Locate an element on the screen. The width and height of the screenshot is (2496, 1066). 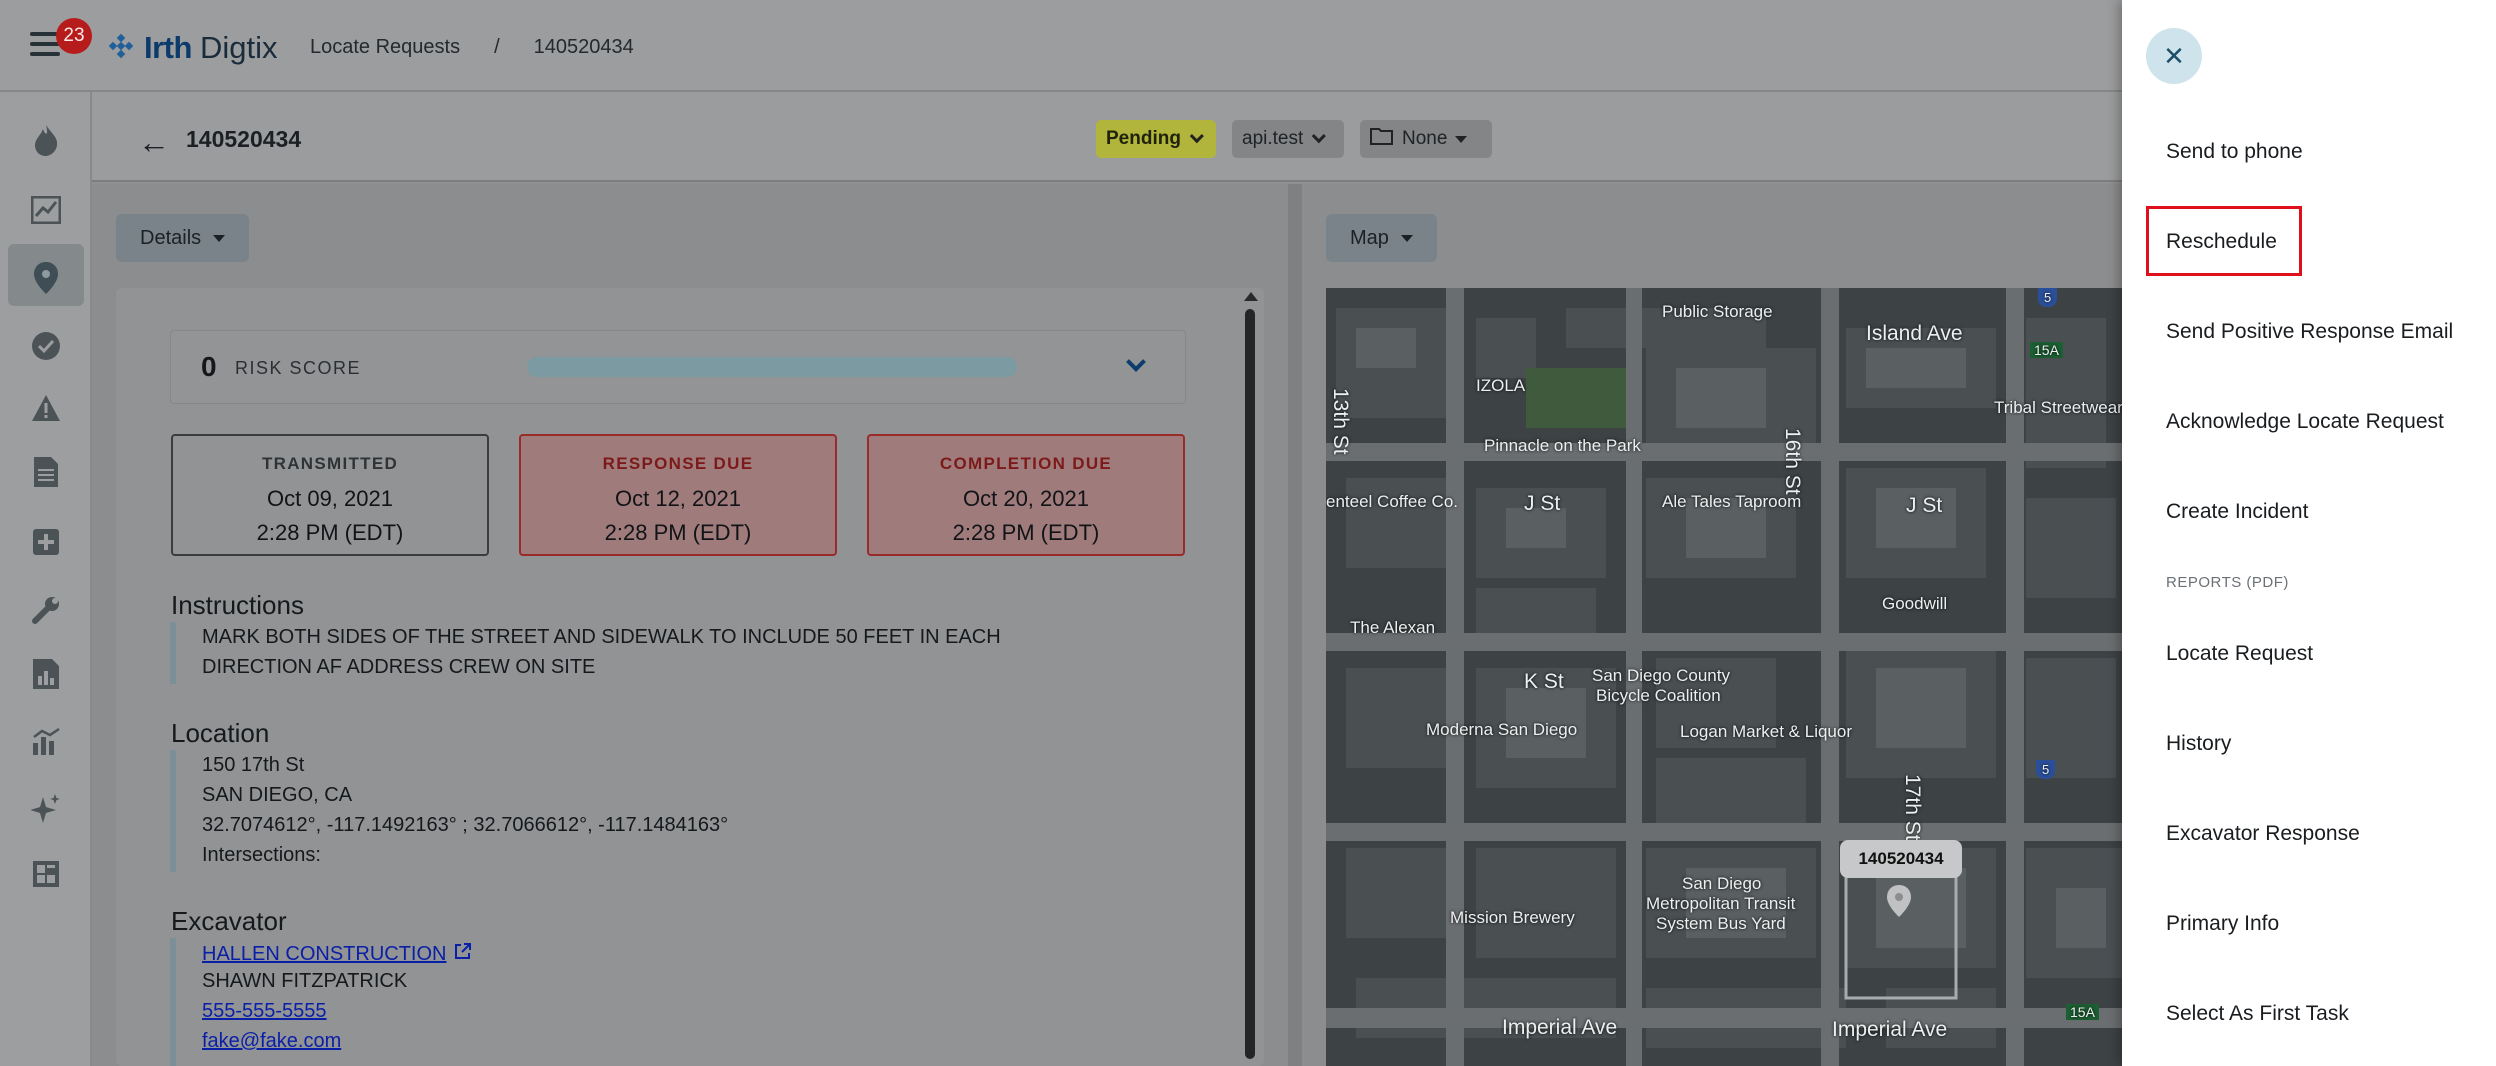
map-label-izola: IZOLA is located at coordinates (1501, 385).